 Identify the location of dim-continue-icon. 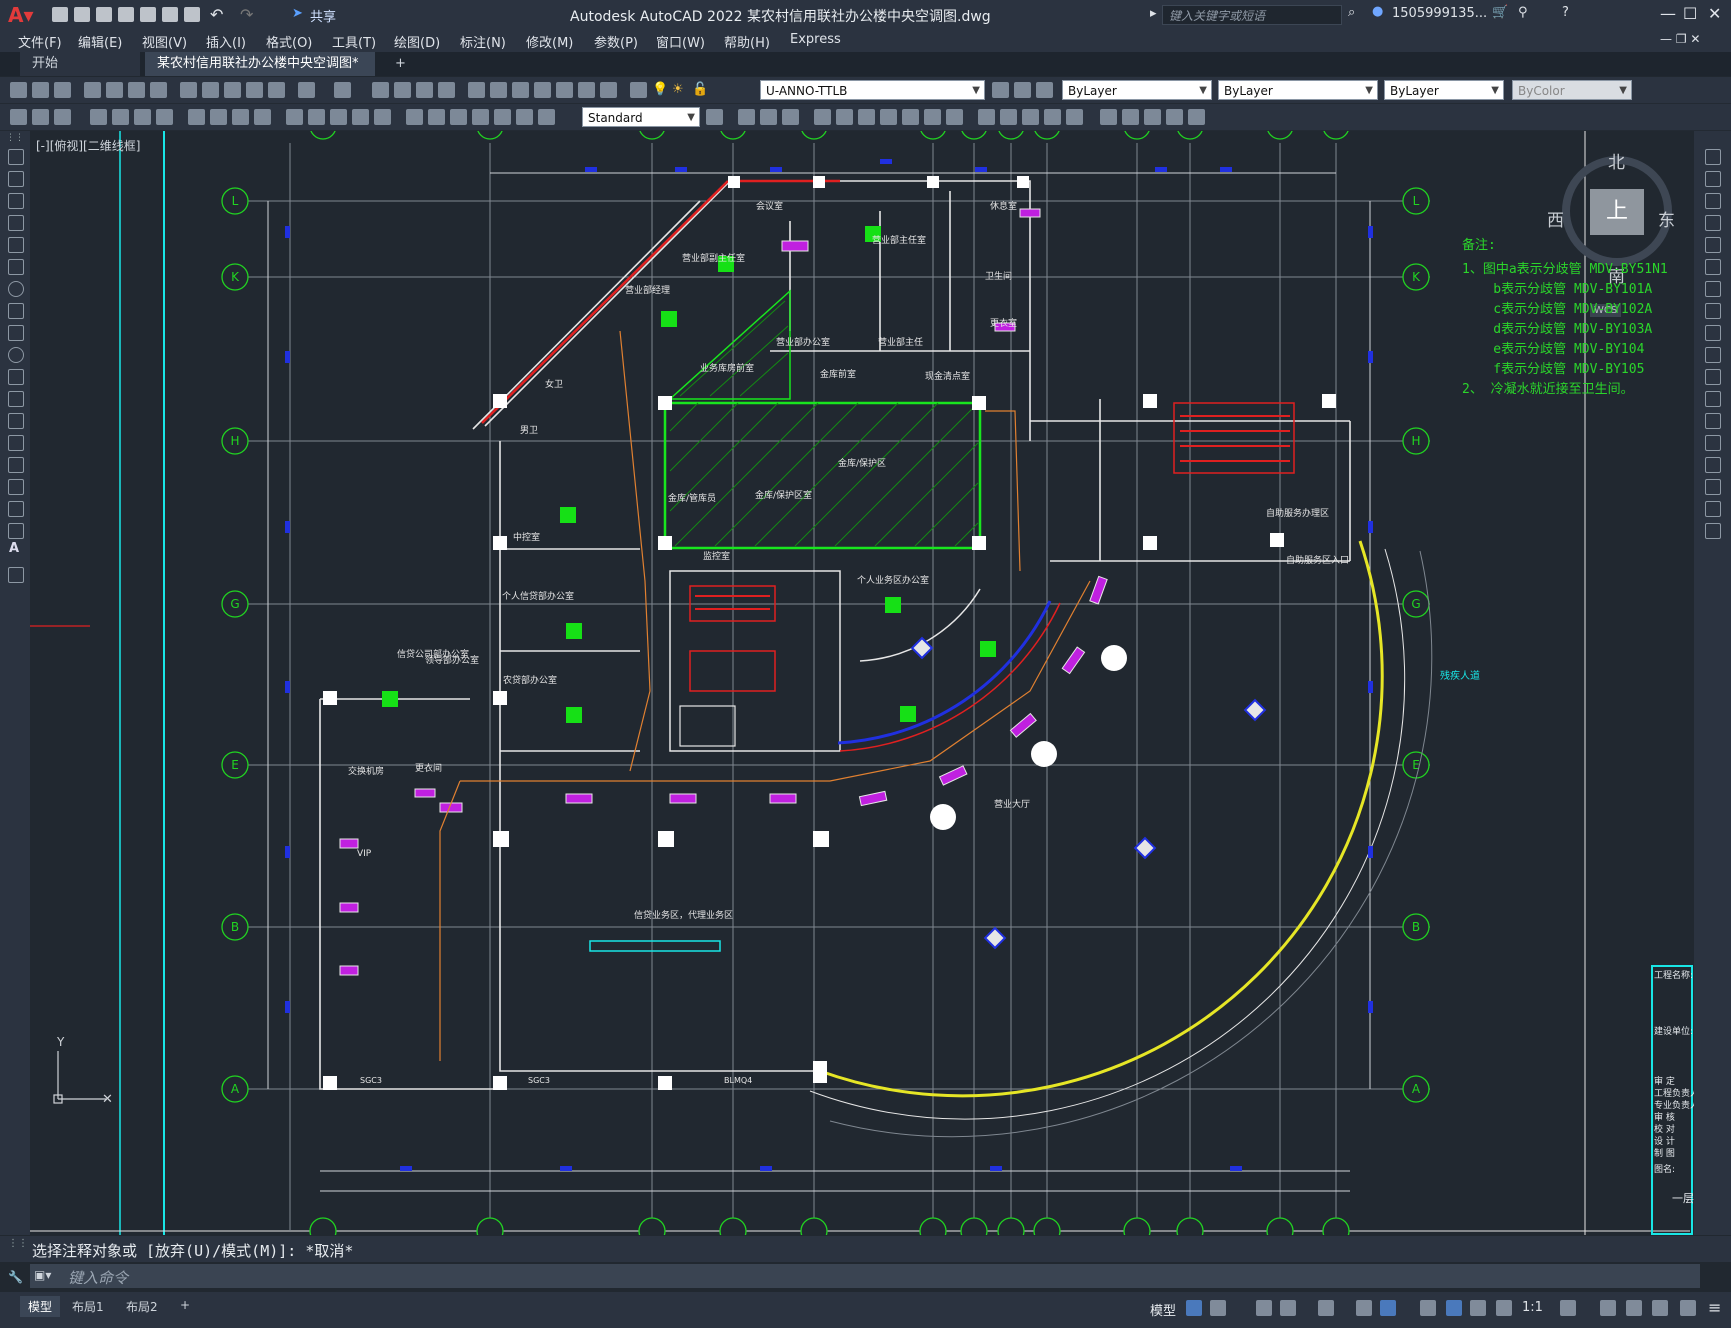
(338, 117).